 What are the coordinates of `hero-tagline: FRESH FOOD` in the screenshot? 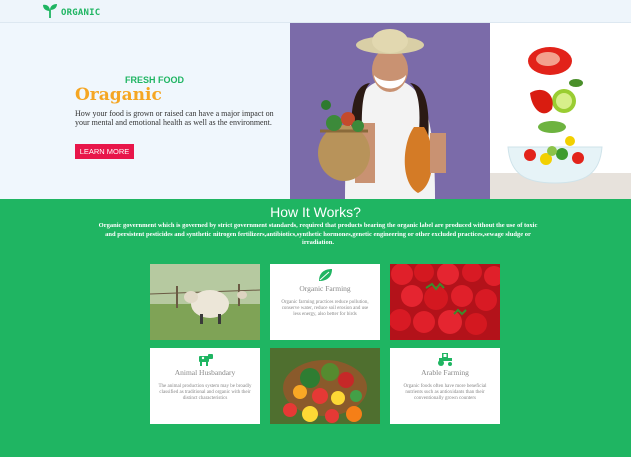 It's located at (155, 80).